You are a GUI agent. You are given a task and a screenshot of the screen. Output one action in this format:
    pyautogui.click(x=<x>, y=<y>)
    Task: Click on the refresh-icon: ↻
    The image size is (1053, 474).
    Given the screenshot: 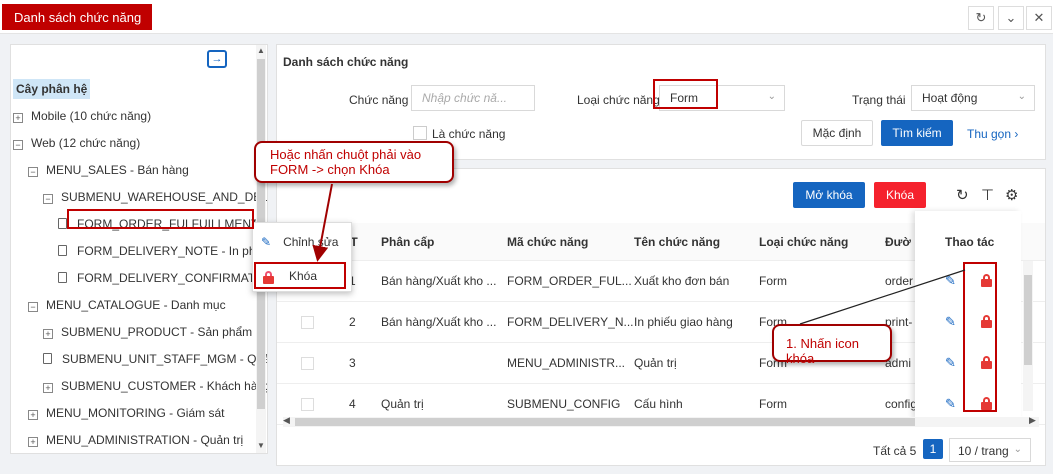 What is the action you would take?
    pyautogui.click(x=981, y=18)
    